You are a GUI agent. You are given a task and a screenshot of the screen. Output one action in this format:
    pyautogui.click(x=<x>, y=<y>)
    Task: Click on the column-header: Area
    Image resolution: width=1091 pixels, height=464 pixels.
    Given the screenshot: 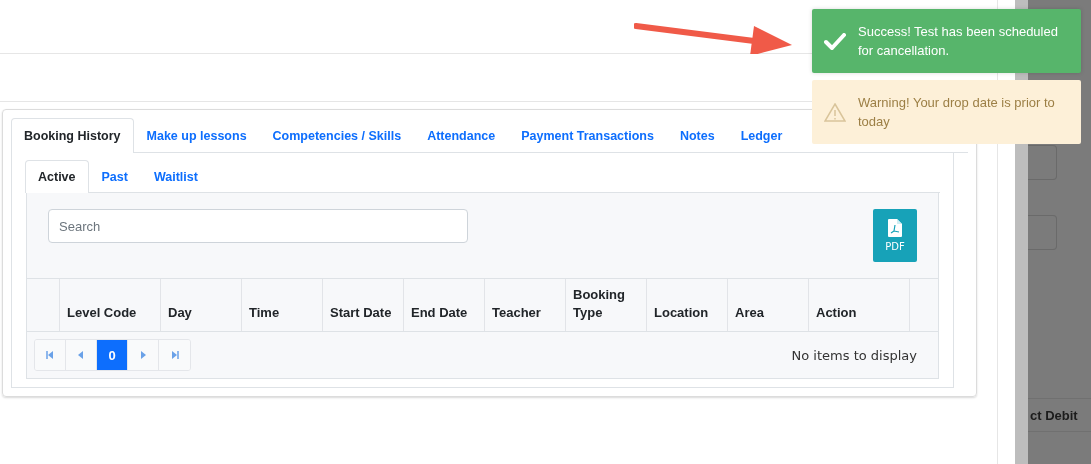 What is the action you would take?
    pyautogui.click(x=768, y=305)
    